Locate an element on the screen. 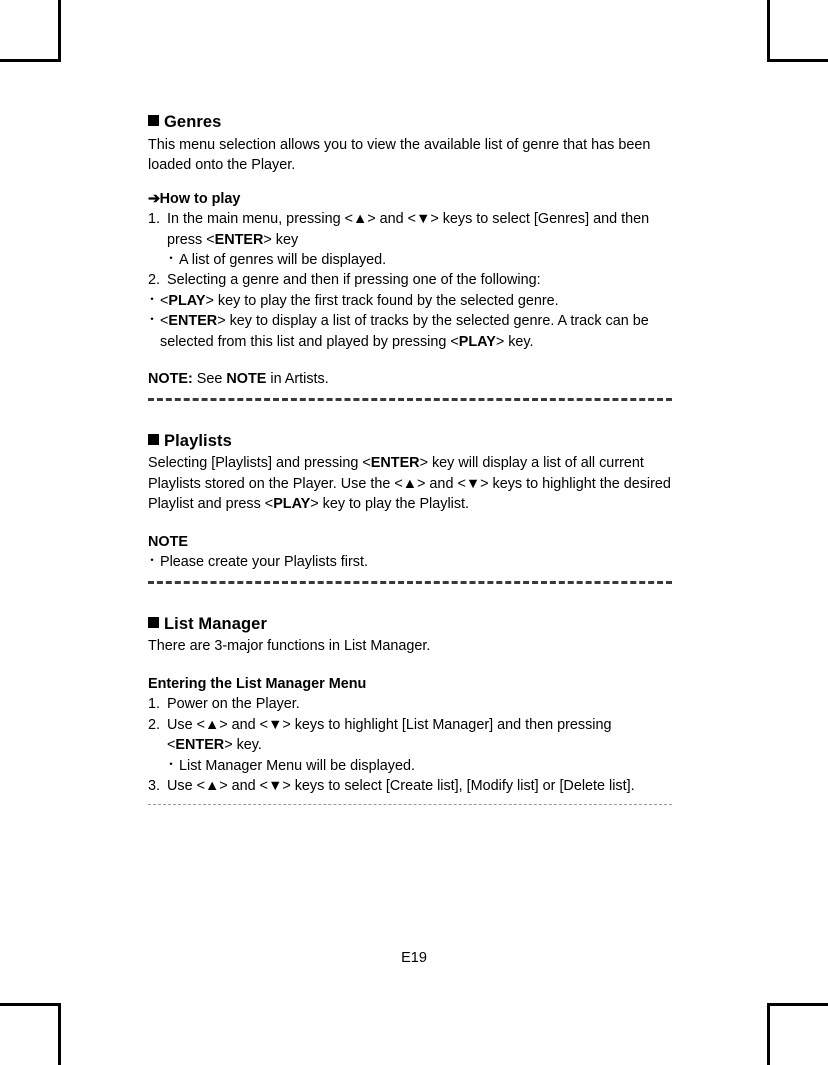  playlists-note-bullets: Please create your Playlists first. is located at coordinates (413, 562).